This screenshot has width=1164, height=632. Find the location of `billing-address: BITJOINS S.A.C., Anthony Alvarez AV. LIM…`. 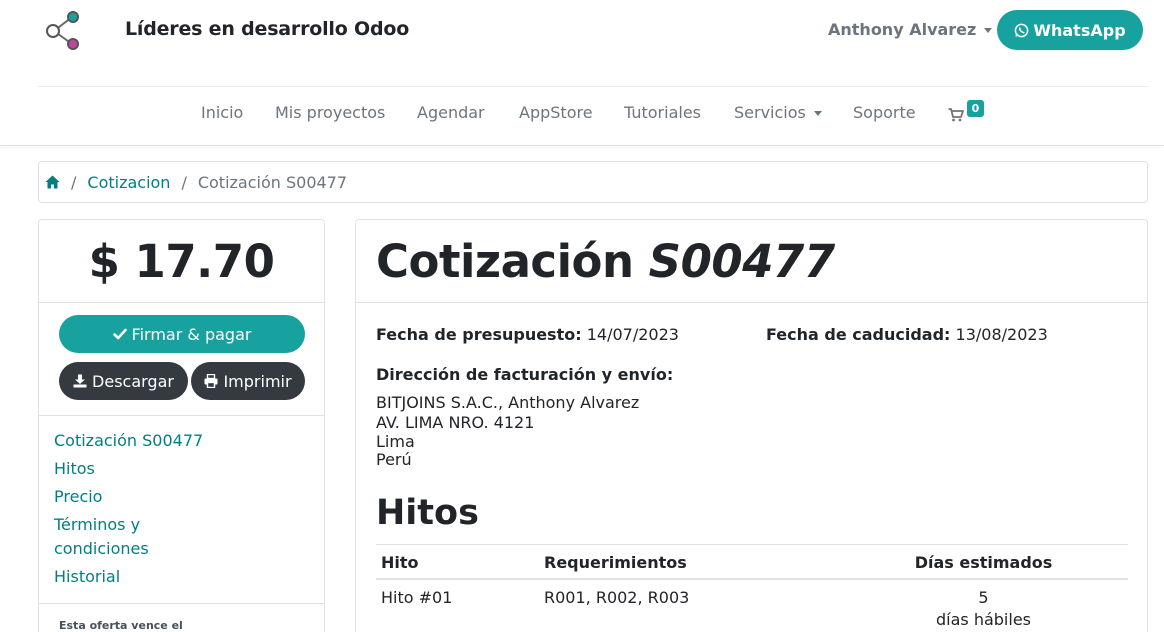

billing-address: BITJOINS S.A.C., Anthony Alvarez AV. LIM… is located at coordinates (507, 431).